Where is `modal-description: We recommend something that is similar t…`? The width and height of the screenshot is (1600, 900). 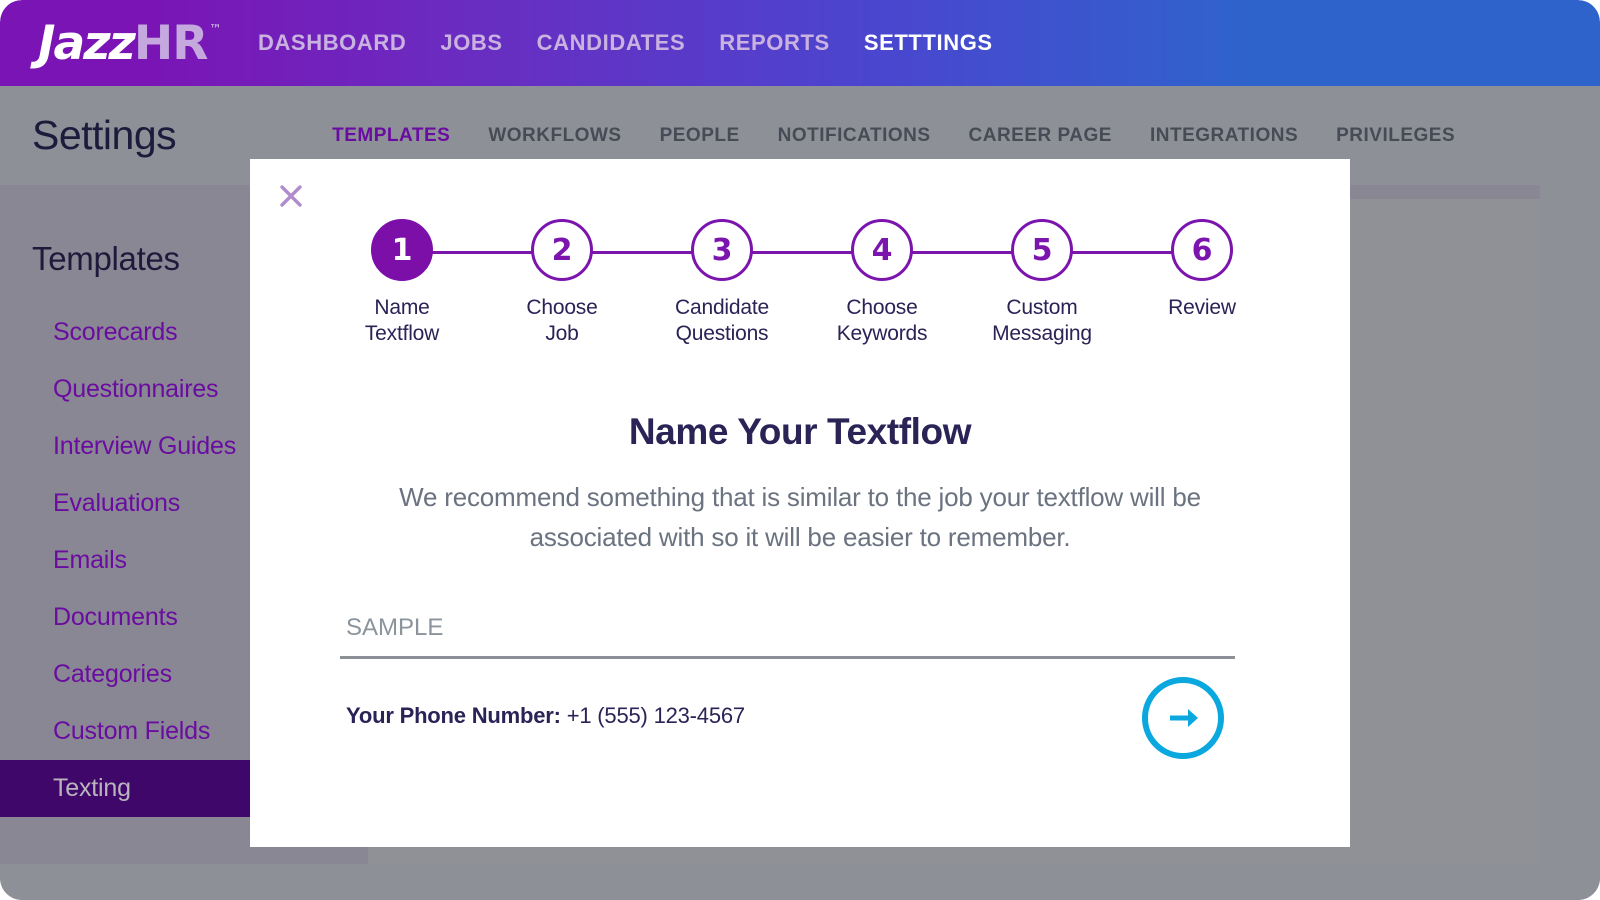 modal-description: We recommend something that is similar t… is located at coordinates (800, 517).